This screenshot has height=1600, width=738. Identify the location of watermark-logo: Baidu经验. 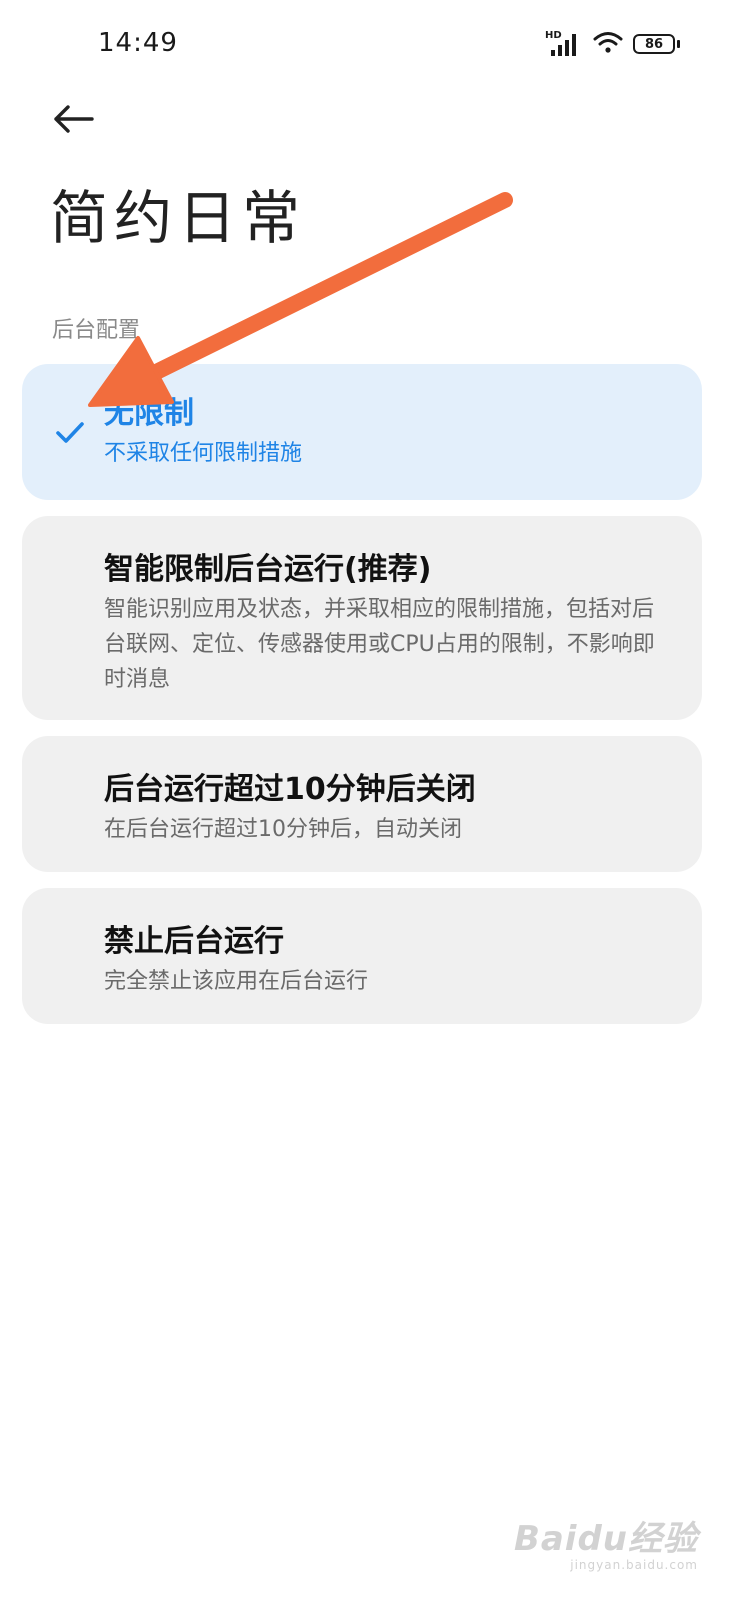
(605, 1539).